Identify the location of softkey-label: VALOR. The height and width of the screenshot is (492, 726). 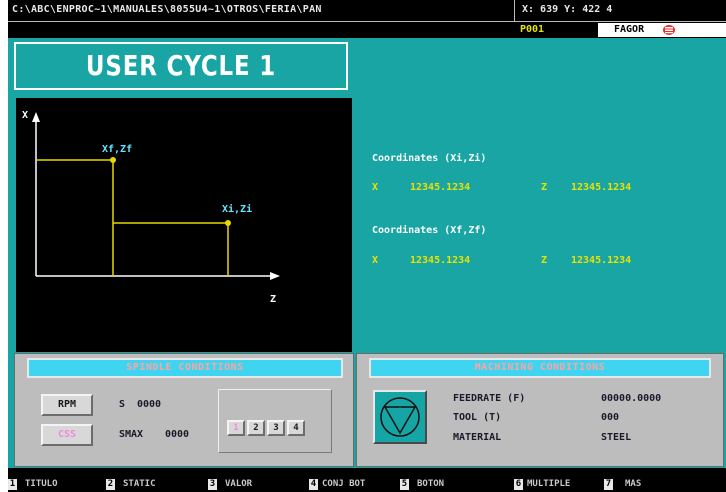
(239, 484).